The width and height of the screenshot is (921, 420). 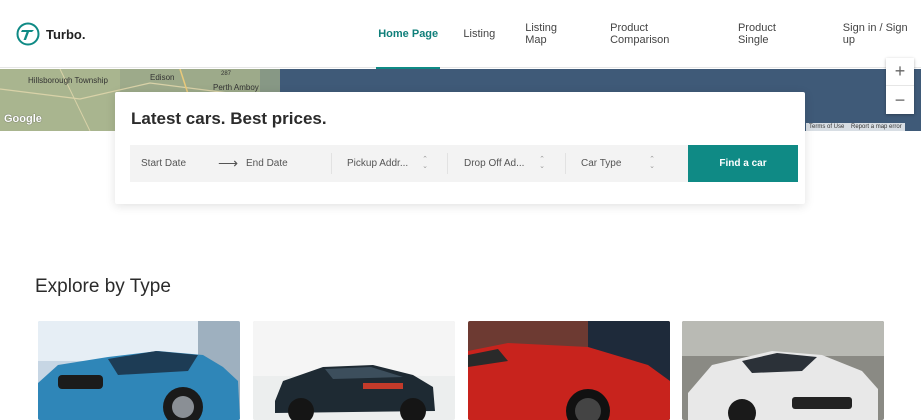 I want to click on car-type-card-red-coupe, so click(x=569, y=370).